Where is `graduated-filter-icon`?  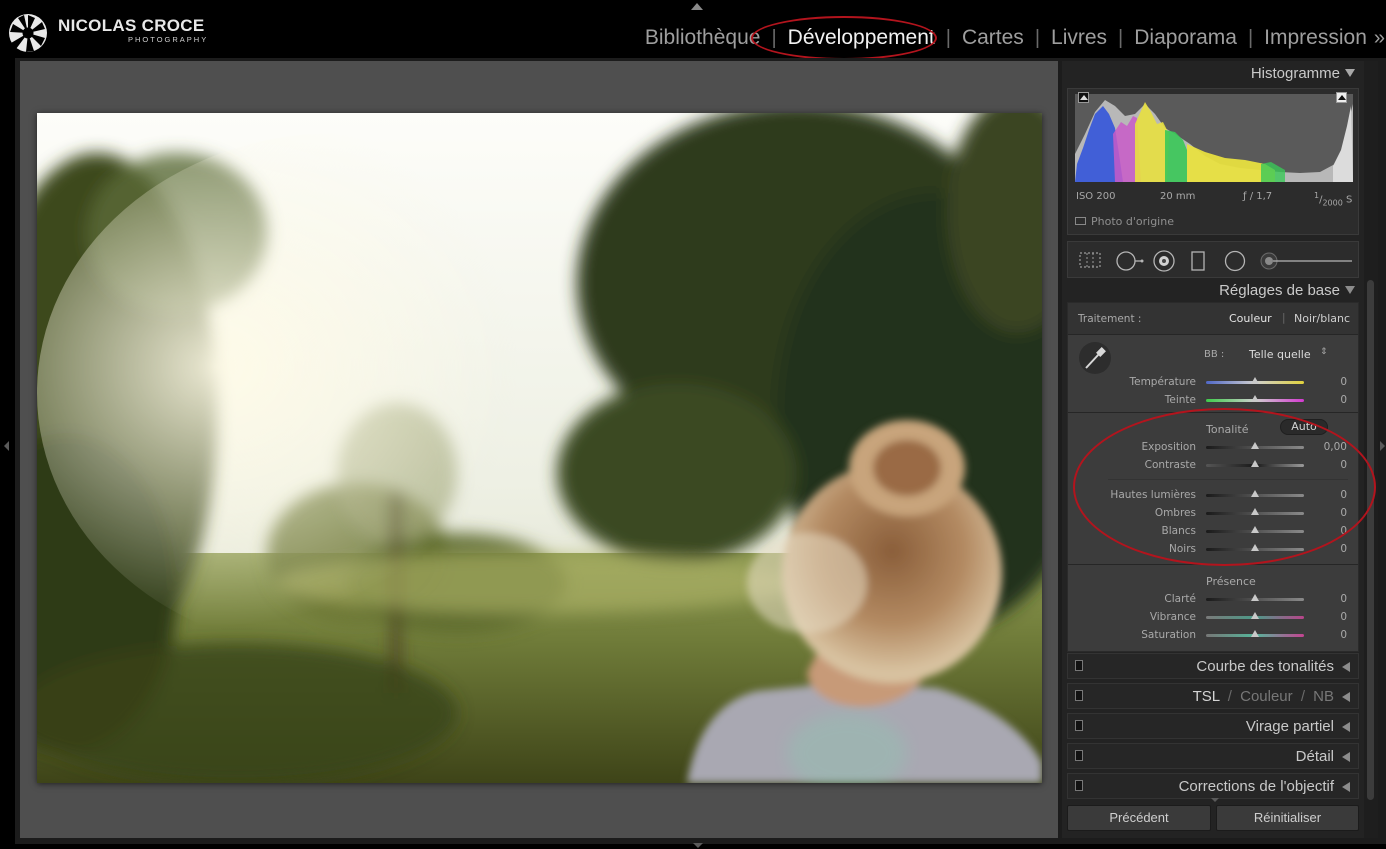
graduated-filter-icon is located at coordinates (1198, 261).